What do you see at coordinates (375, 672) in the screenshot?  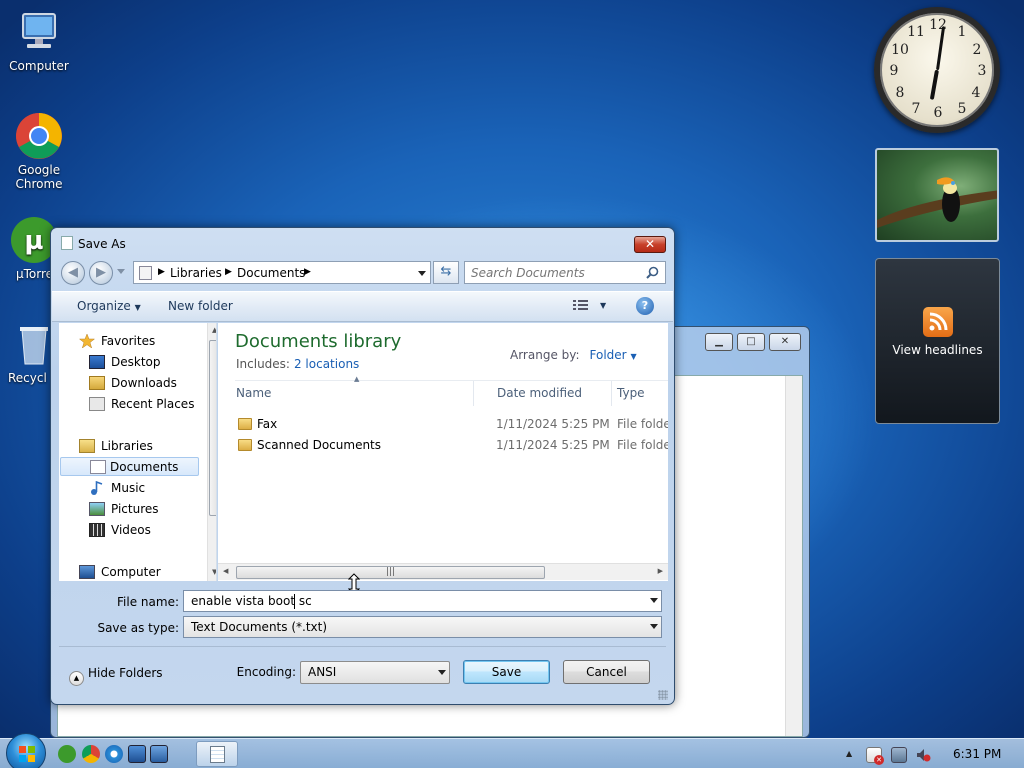 I see `encoding-select: ANSI` at bounding box center [375, 672].